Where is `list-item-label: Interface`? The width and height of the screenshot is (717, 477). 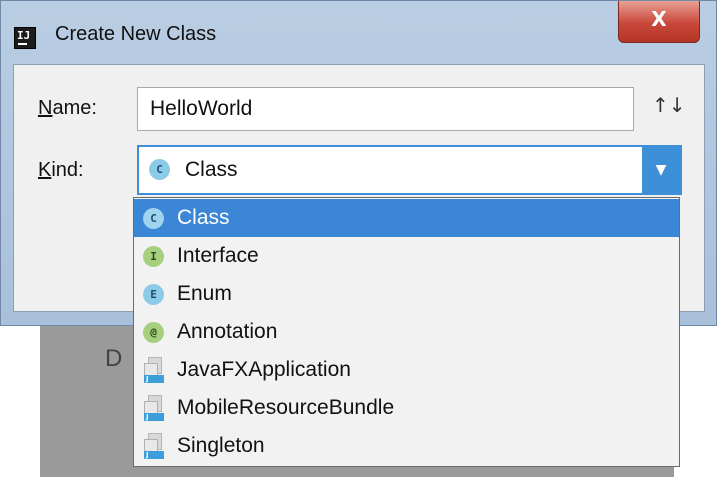 list-item-label: Interface is located at coordinates (218, 255).